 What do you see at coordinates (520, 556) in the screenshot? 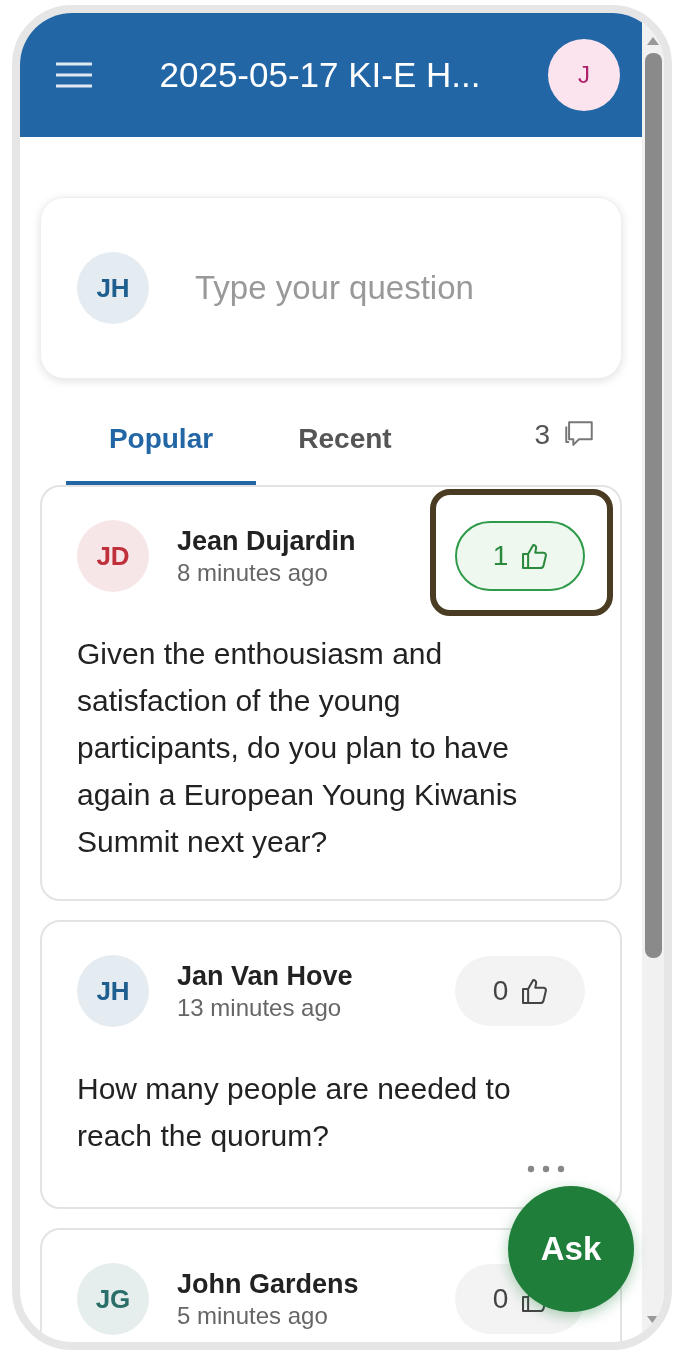
I see `upvote-button: 1` at bounding box center [520, 556].